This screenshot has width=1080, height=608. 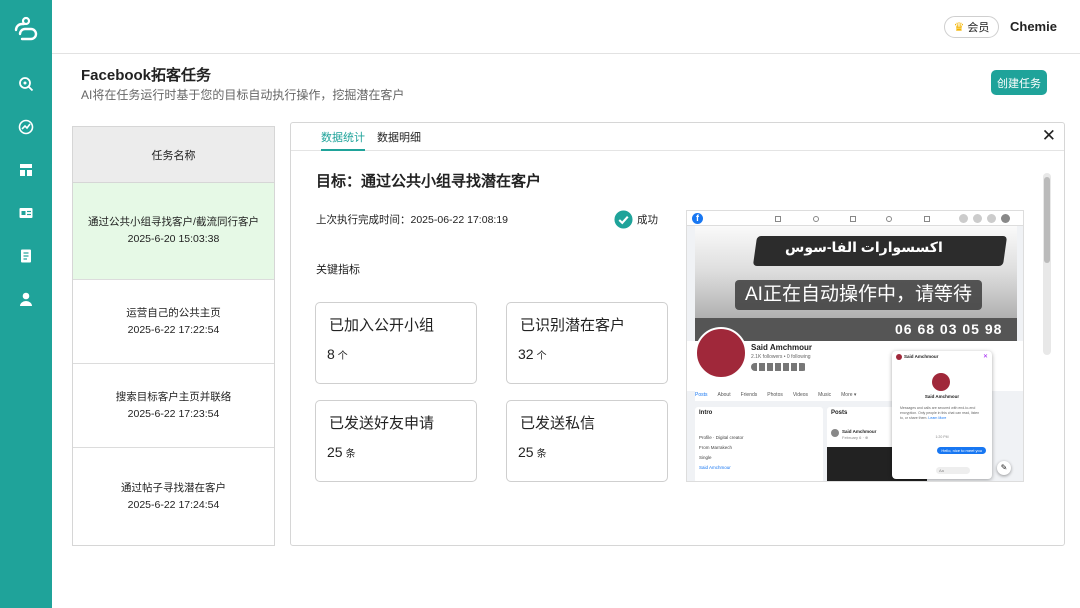 What do you see at coordinates (396, 343) in the screenshot?
I see `kpi-card: 已加入公开小组 8个` at bounding box center [396, 343].